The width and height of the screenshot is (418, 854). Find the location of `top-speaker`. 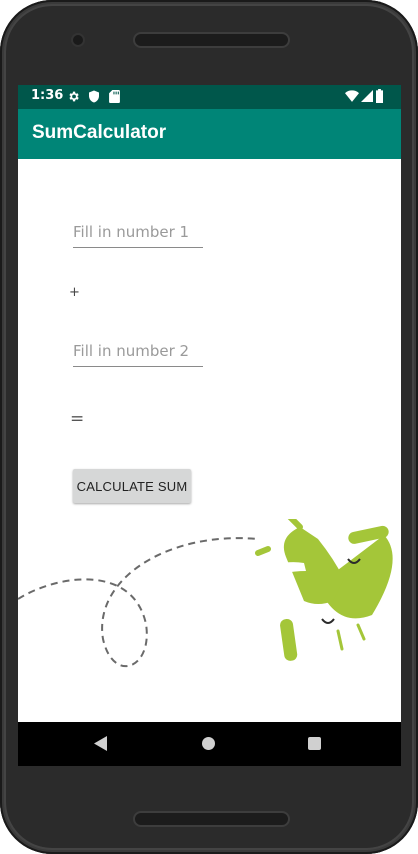

top-speaker is located at coordinates (211, 40).